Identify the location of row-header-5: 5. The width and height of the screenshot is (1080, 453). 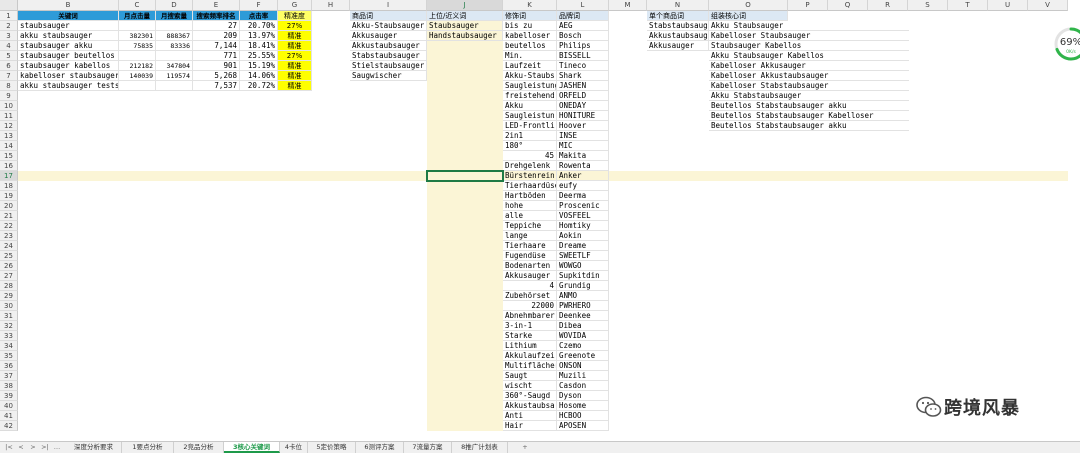
(9, 56).